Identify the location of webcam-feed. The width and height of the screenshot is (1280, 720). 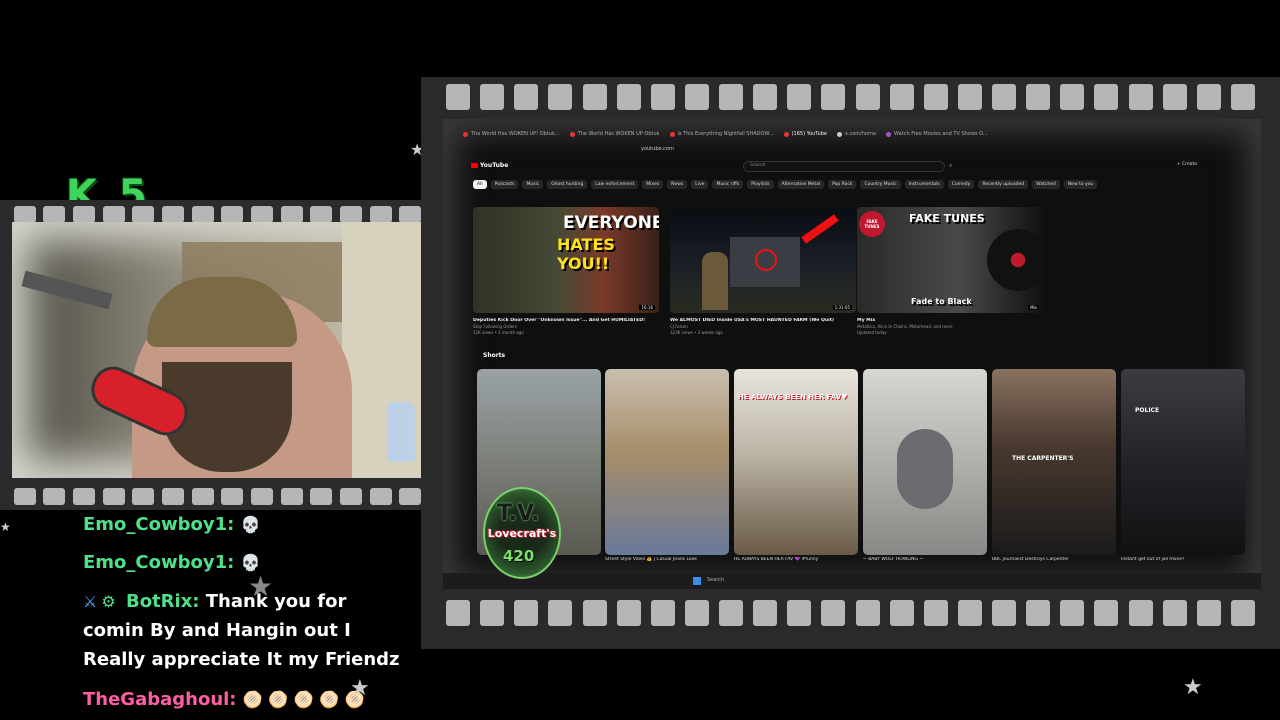
(233, 350).